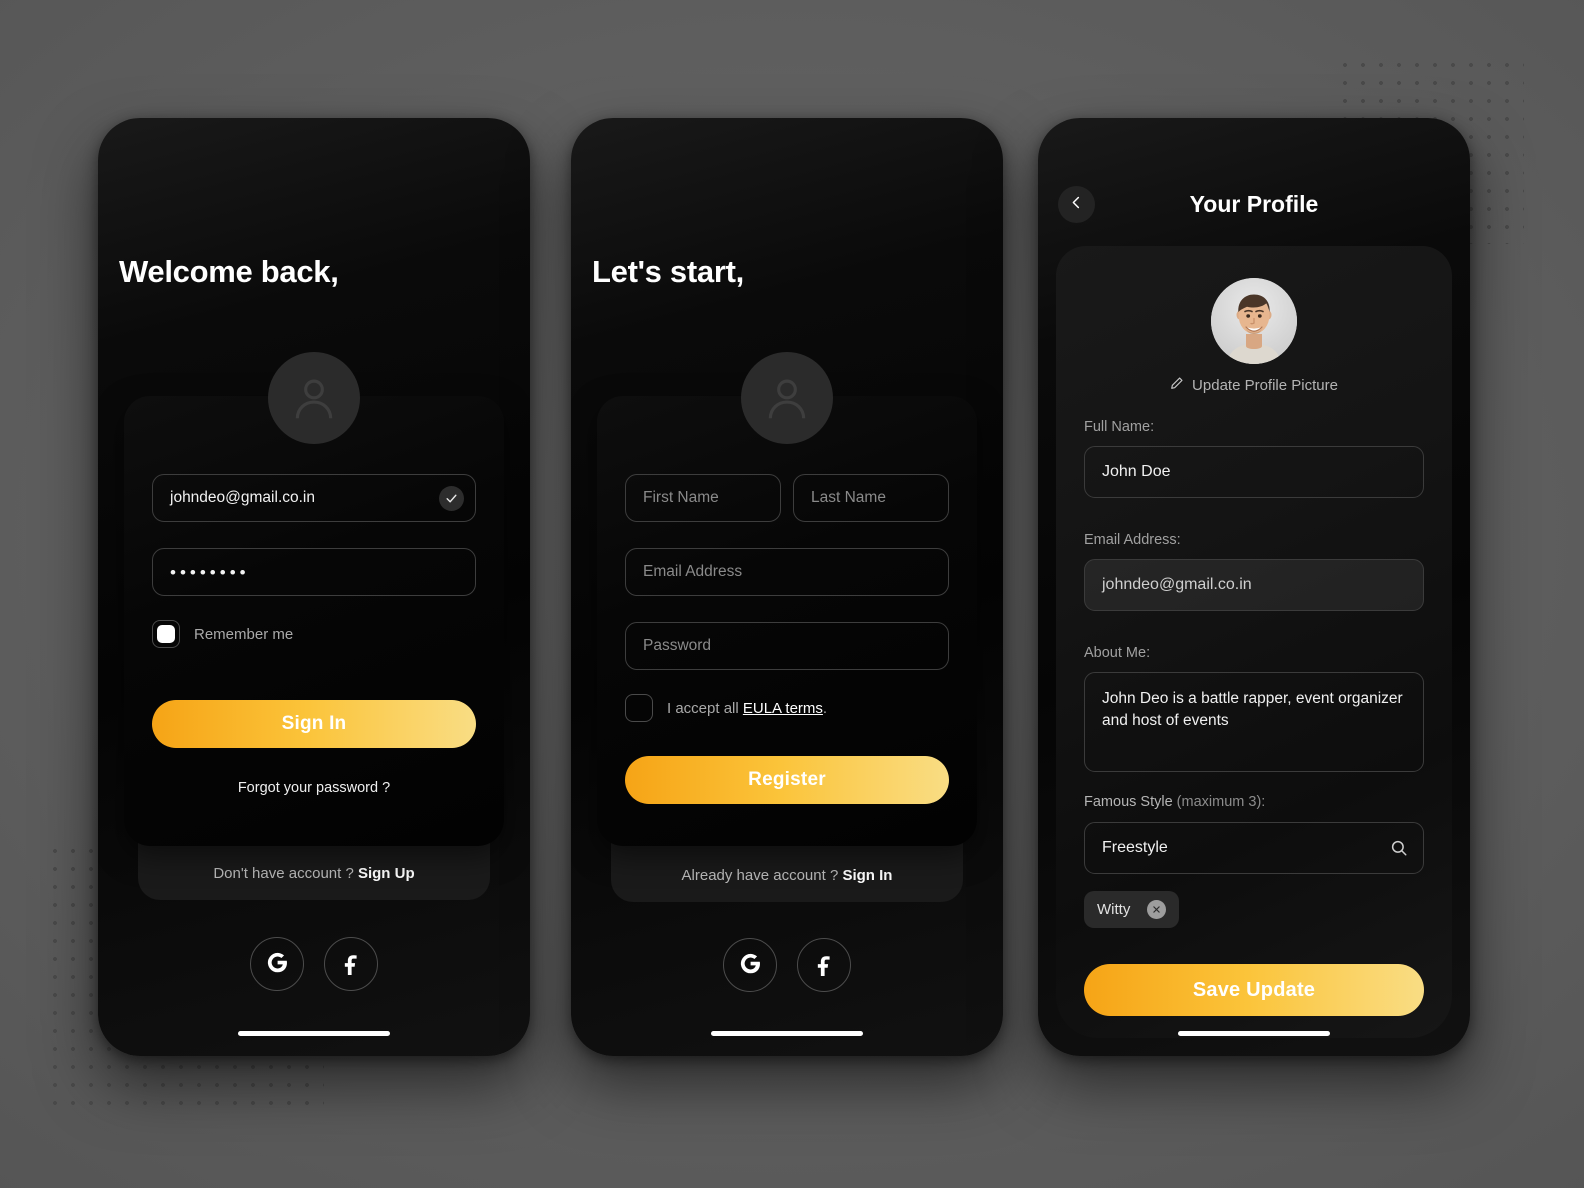 This screenshot has height=1188, width=1584. Describe the element at coordinates (1254, 472) in the screenshot. I see `full-name-field: John Doe` at that location.